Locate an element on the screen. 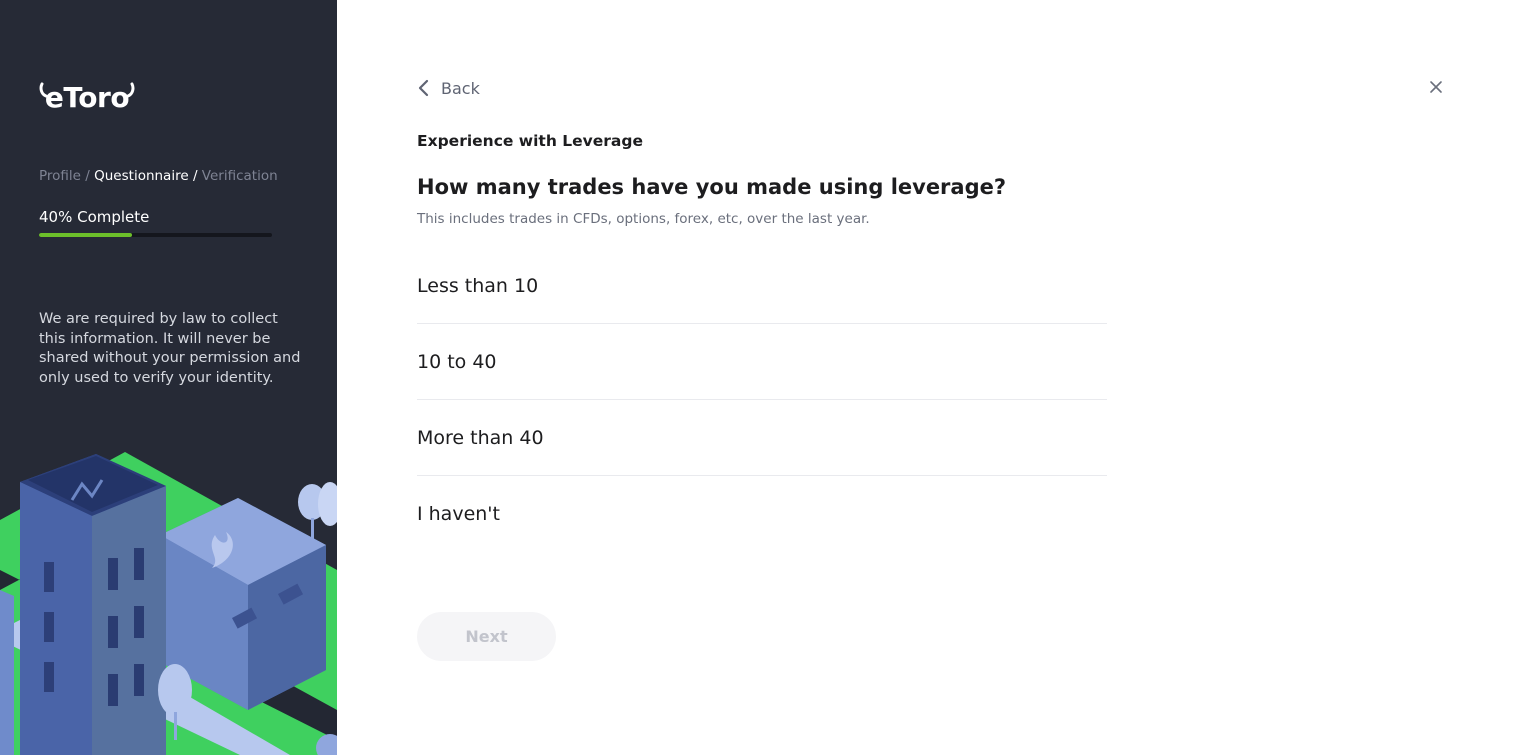 The width and height of the screenshot is (1520, 755). option-less-than-10: Less than 10 is located at coordinates (762, 286).